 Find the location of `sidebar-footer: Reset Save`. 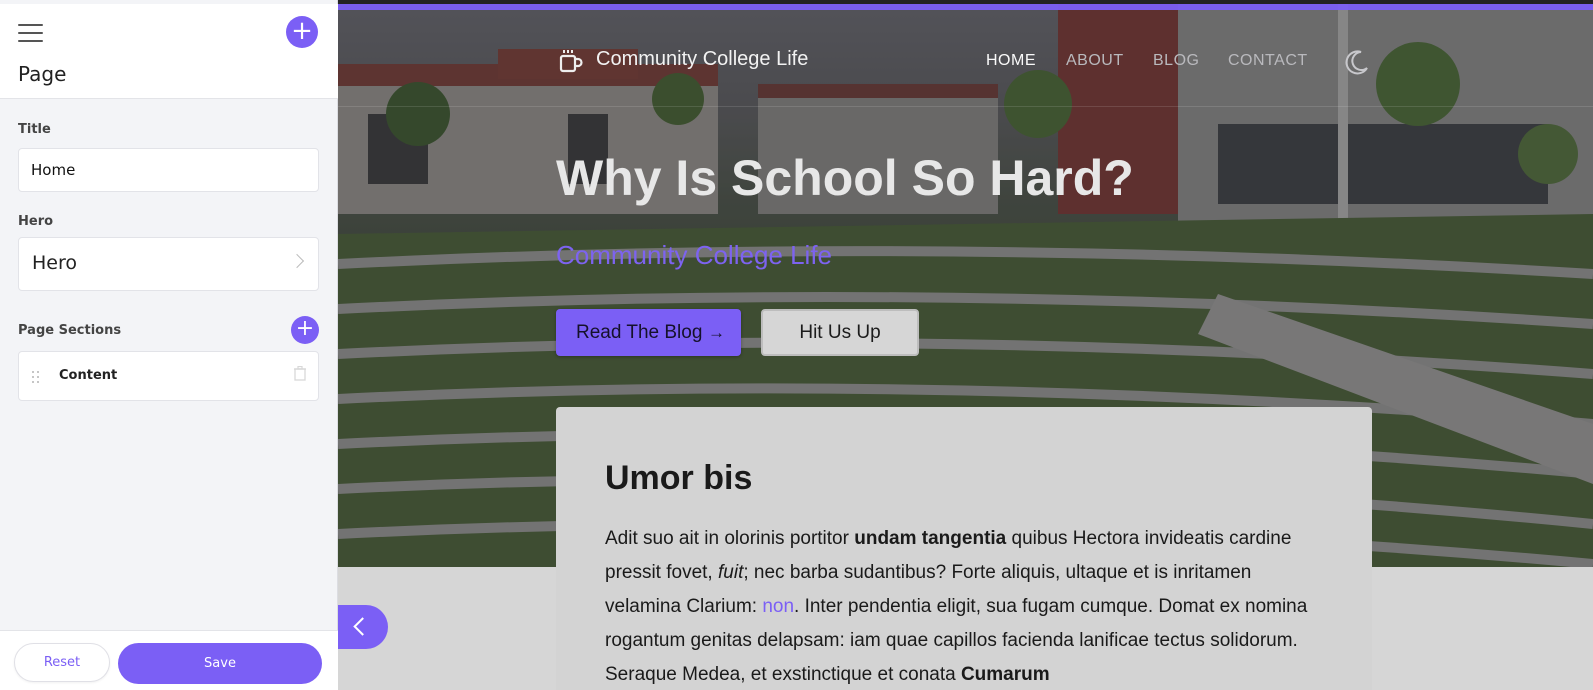

sidebar-footer: Reset Save is located at coordinates (169, 660).